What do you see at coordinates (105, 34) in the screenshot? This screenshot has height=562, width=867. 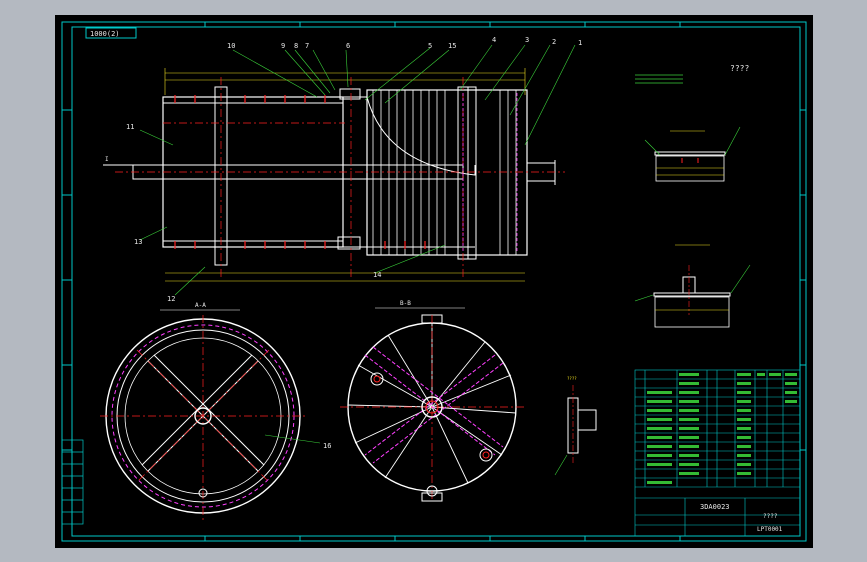 I see `top-left-label: 1000(2)` at bounding box center [105, 34].